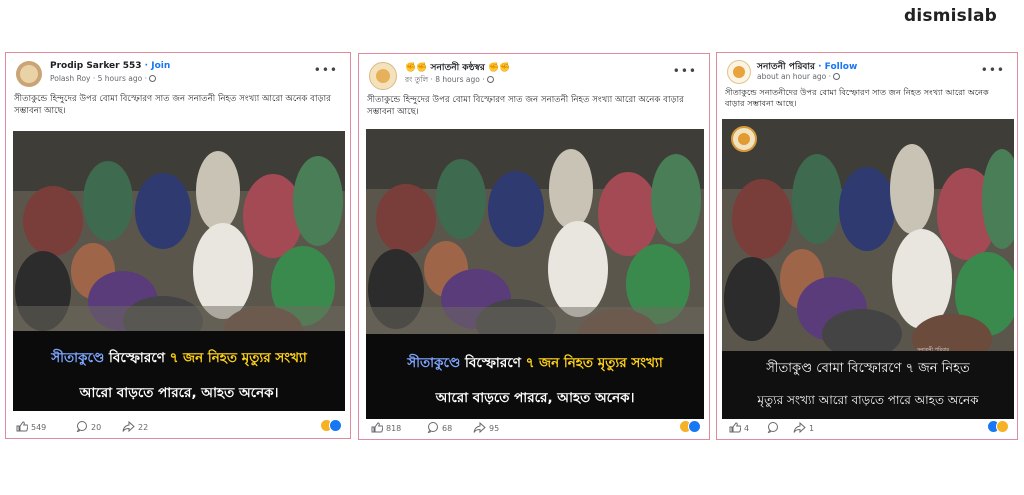  What do you see at coordinates (812, 428) in the screenshot?
I see `share-number: 1` at bounding box center [812, 428].